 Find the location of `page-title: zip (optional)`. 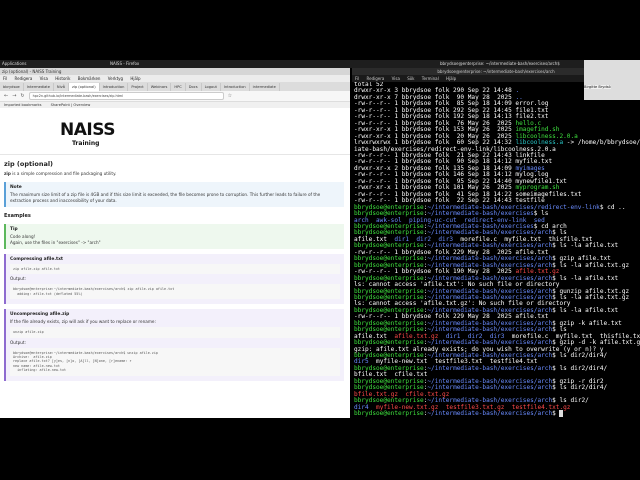

page-title: zip (optional) is located at coordinates (29, 164).